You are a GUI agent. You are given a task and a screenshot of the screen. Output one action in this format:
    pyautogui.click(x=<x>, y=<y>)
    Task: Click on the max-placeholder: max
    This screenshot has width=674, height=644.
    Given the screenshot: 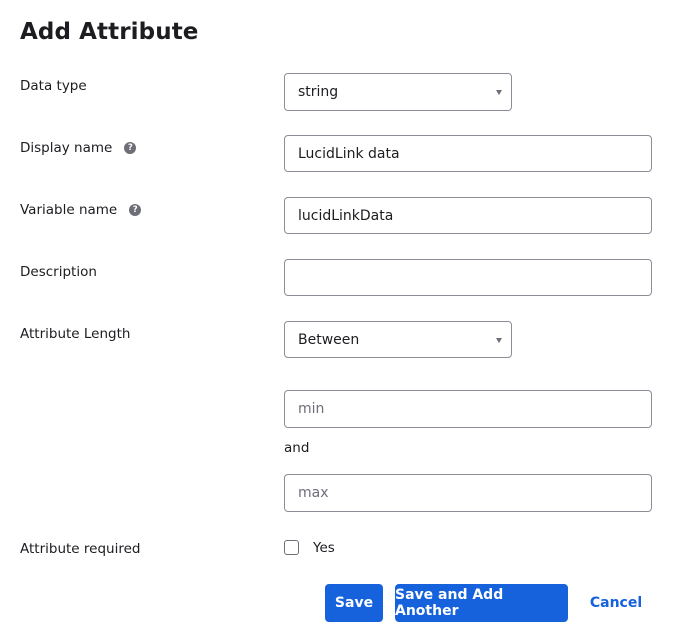 What is the action you would take?
    pyautogui.click(x=313, y=493)
    